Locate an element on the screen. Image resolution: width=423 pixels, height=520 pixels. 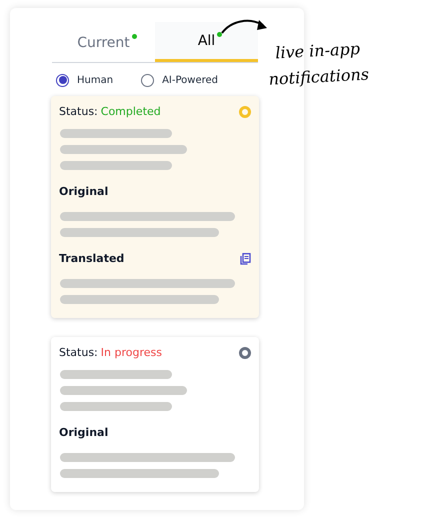
radio-option: Human is located at coordinates (85, 80).